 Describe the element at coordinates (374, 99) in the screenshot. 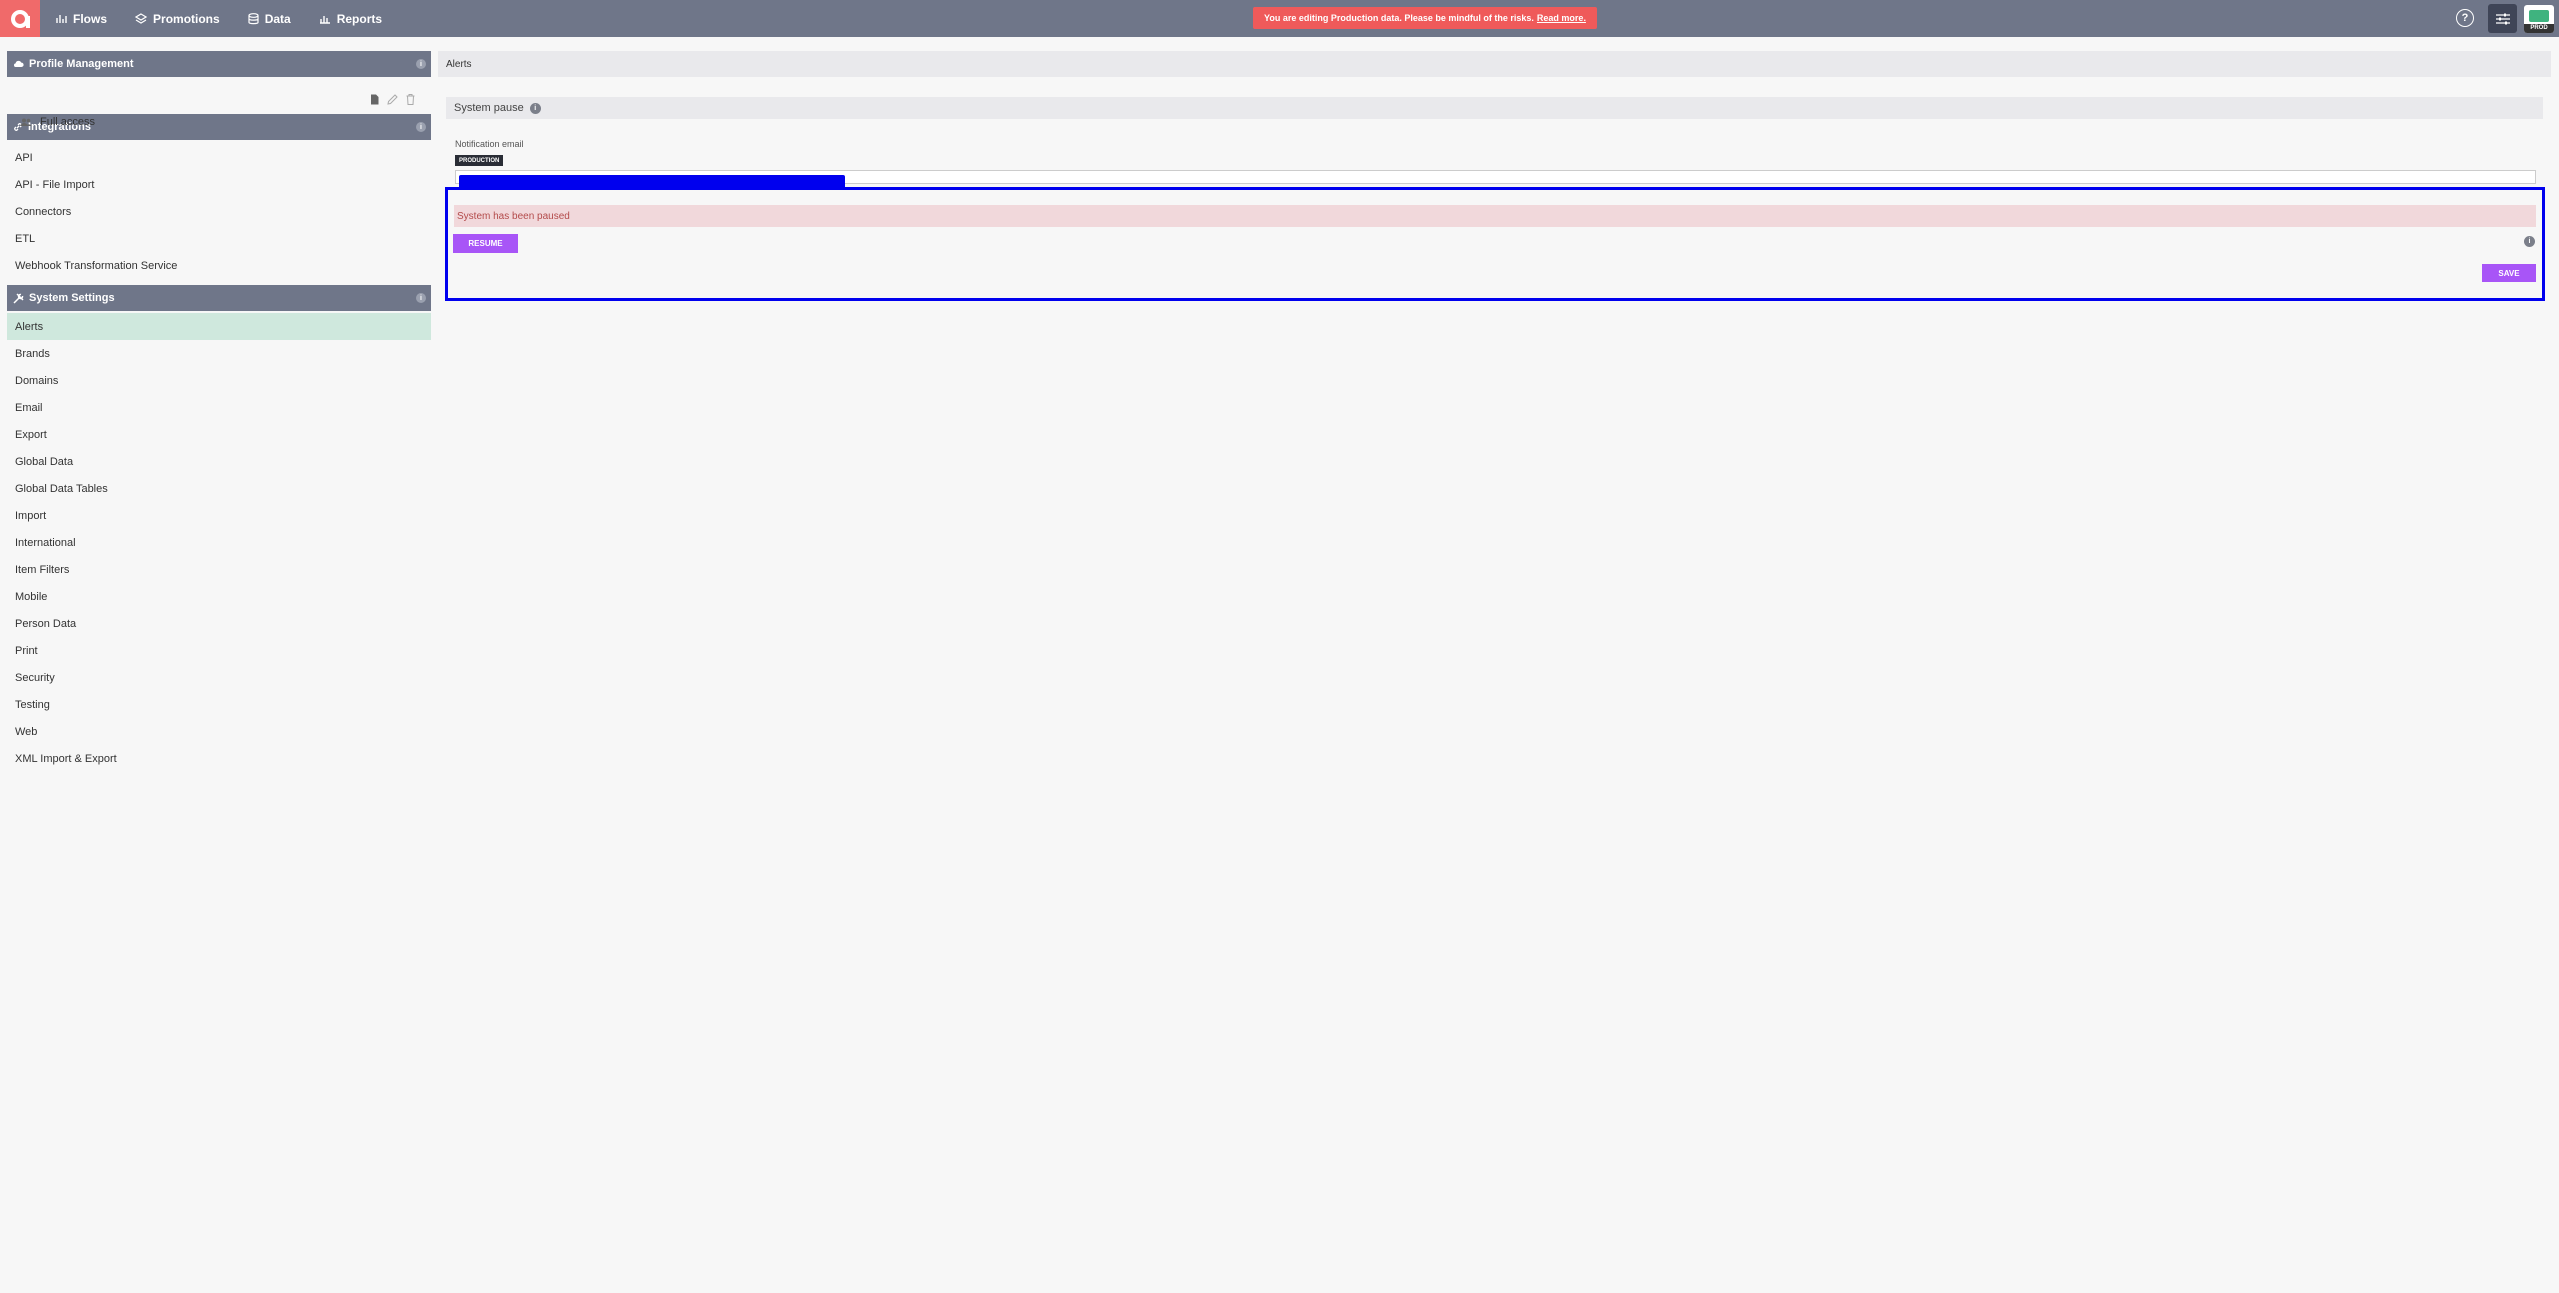

I see `document-icon` at that location.